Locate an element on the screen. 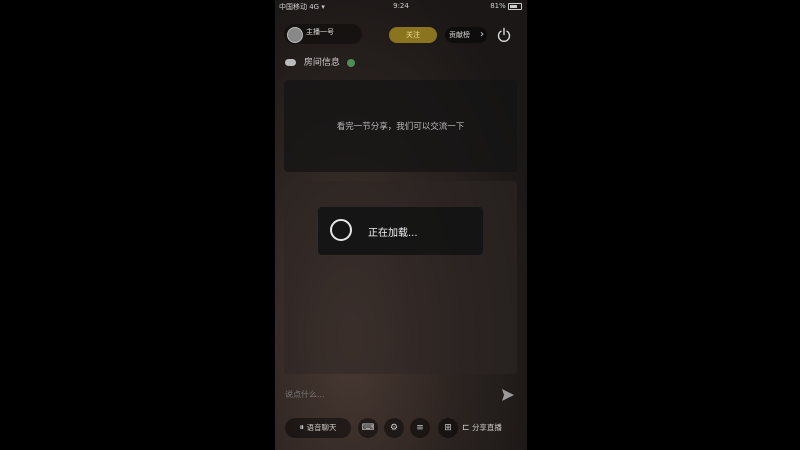 The height and width of the screenshot is (450, 800). keyboard-button: ⌨ is located at coordinates (368, 428).